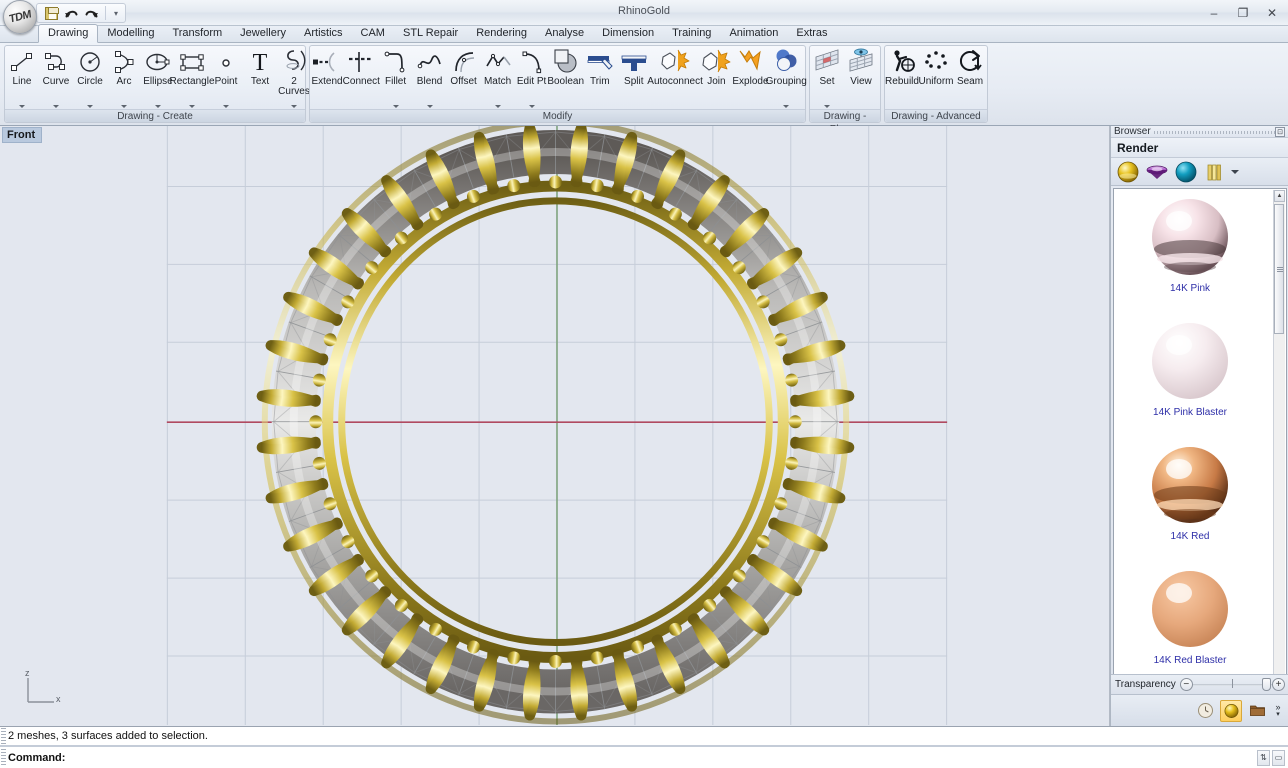 The width and height of the screenshot is (1288, 768). Describe the element at coordinates (1278, 711) in the screenshot. I see `overflow-icon: » ▾` at that location.